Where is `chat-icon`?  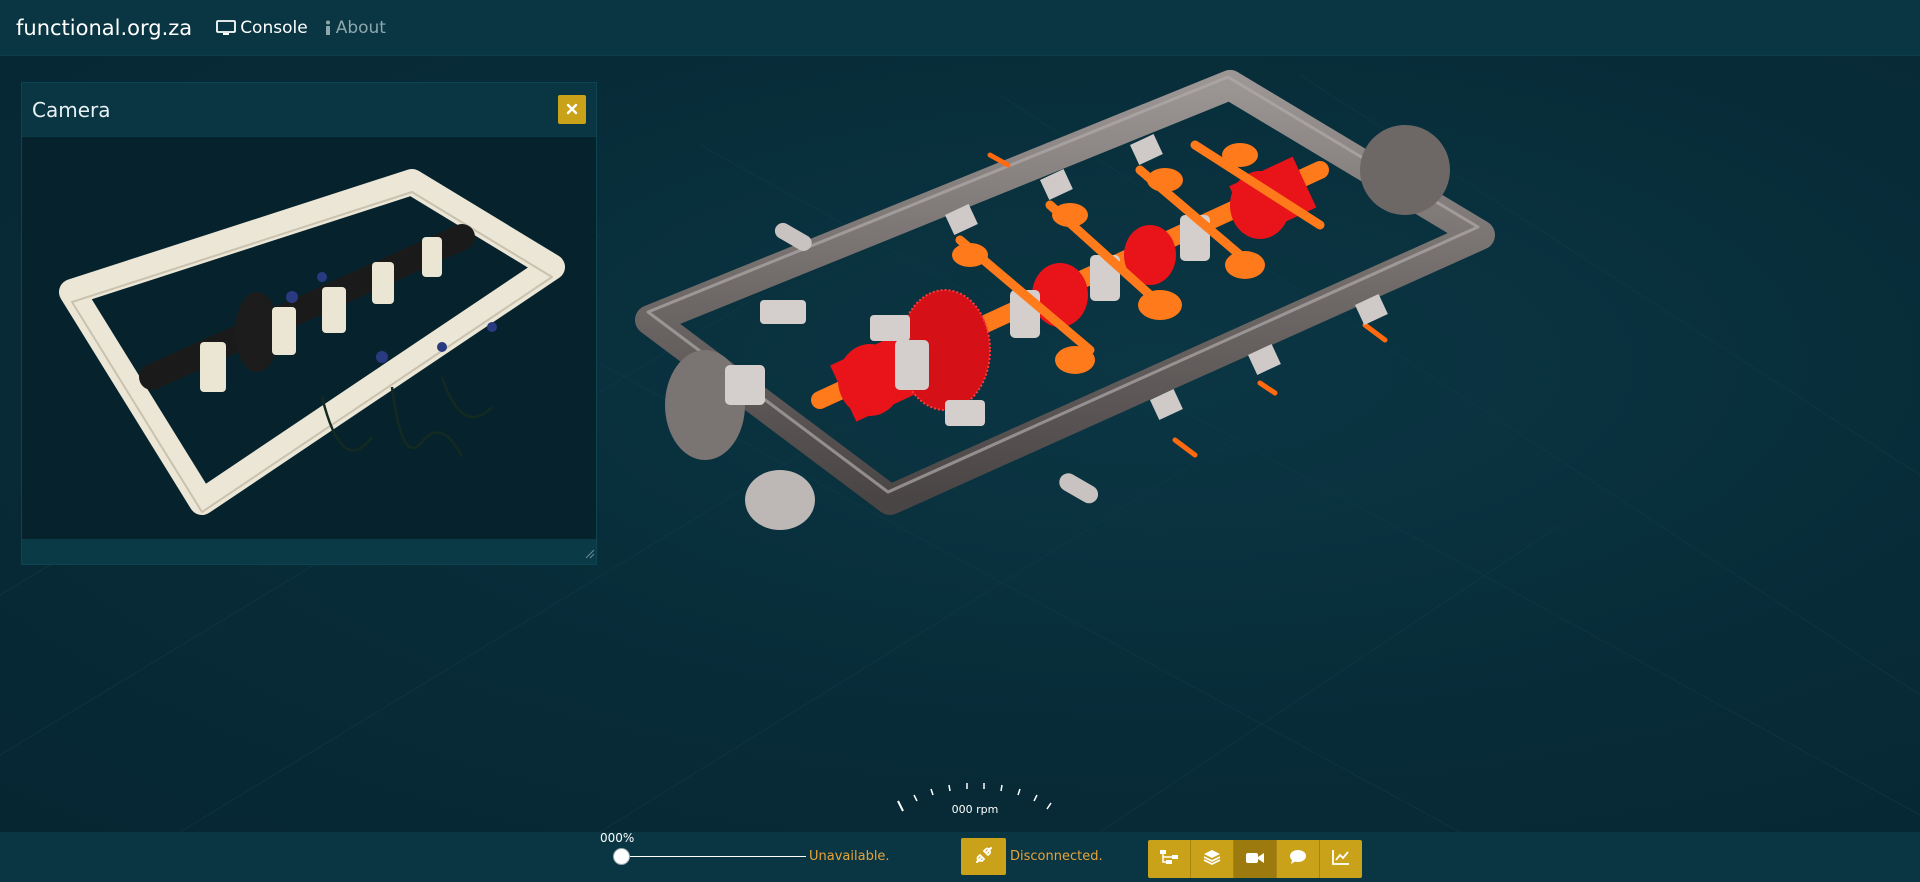
chat-icon is located at coordinates (1298, 859).